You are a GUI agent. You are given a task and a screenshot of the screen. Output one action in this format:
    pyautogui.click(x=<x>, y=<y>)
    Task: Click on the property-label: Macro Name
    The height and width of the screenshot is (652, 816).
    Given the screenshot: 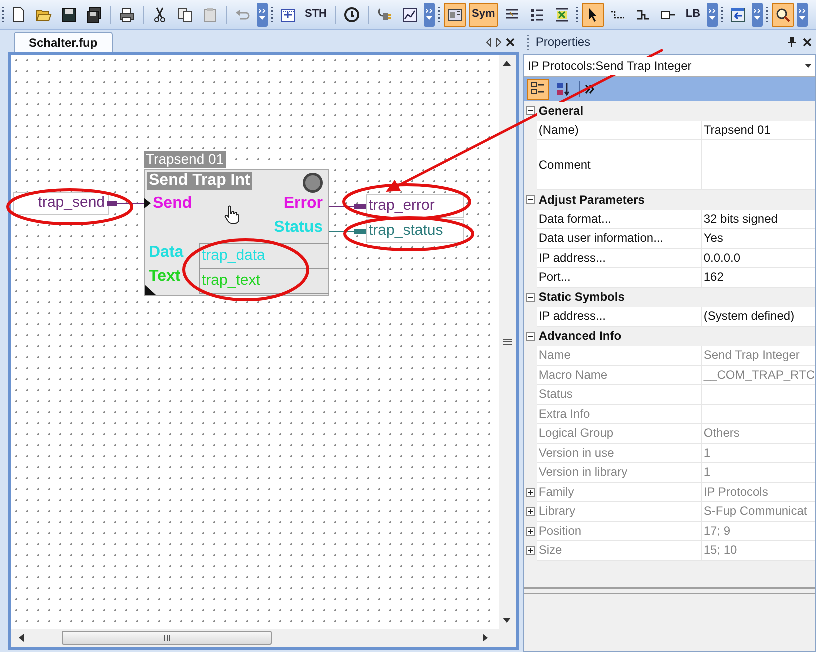 What is the action you would take?
    pyautogui.click(x=619, y=375)
    